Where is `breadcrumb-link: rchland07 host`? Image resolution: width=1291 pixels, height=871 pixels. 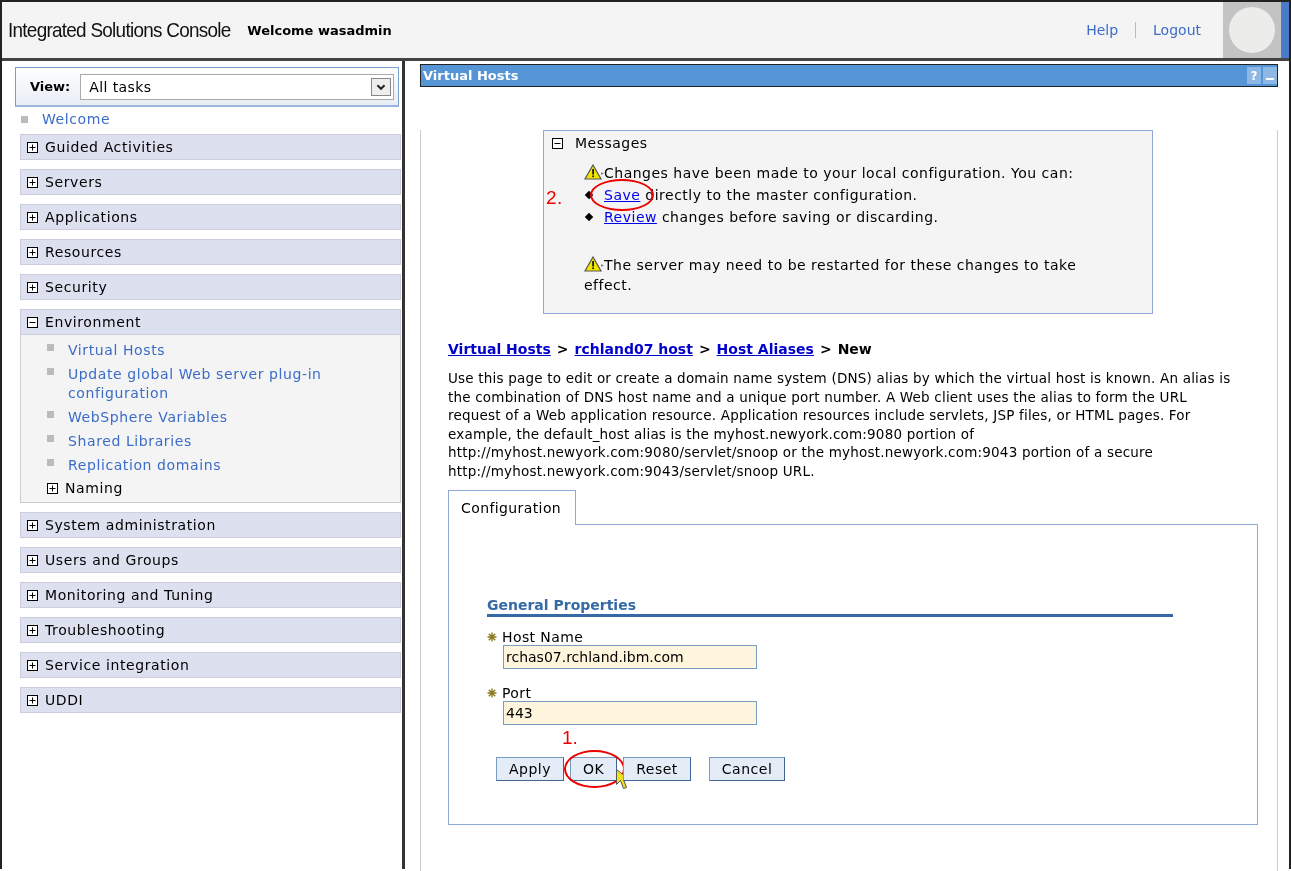 breadcrumb-link: rchland07 host is located at coordinates (633, 349).